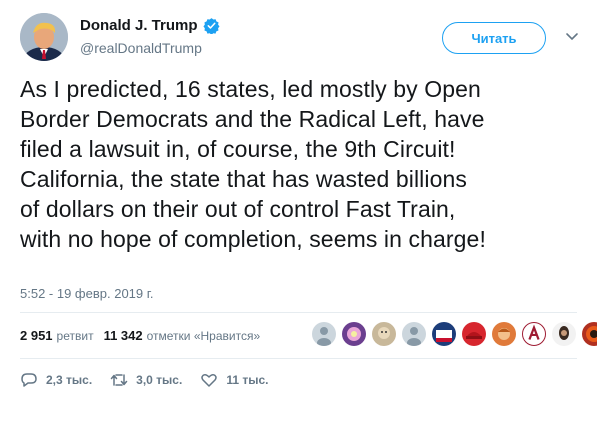 The image size is (597, 422). Describe the element at coordinates (123, 335) in the screenshot. I see `like-count: 11 342` at that location.